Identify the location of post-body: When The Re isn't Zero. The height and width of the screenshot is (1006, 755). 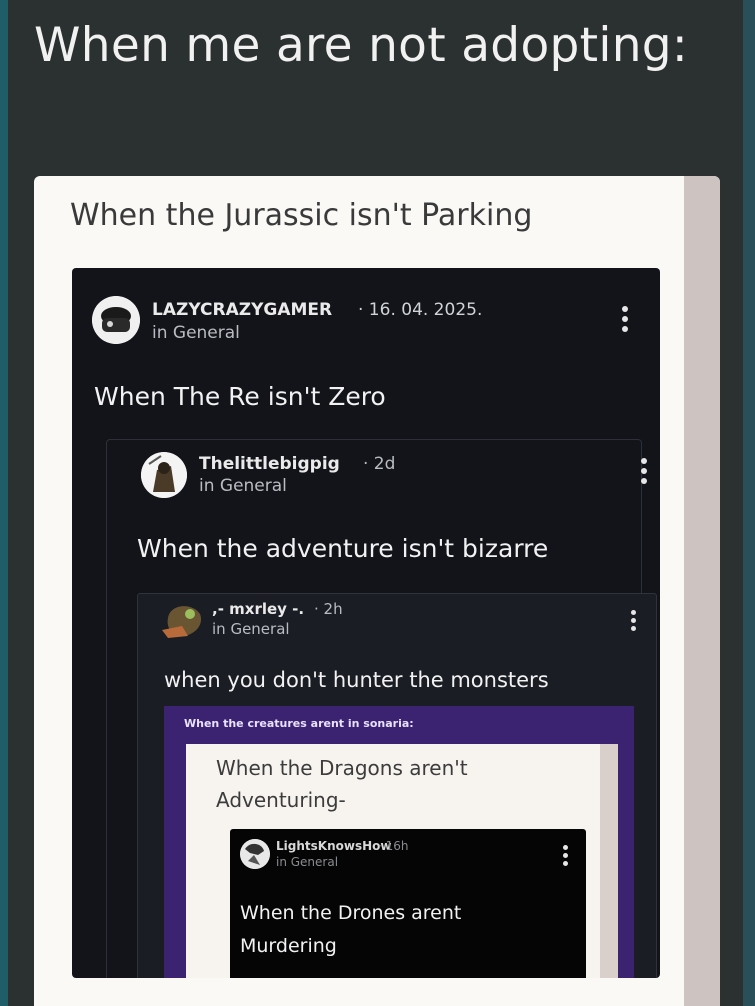
(240, 396).